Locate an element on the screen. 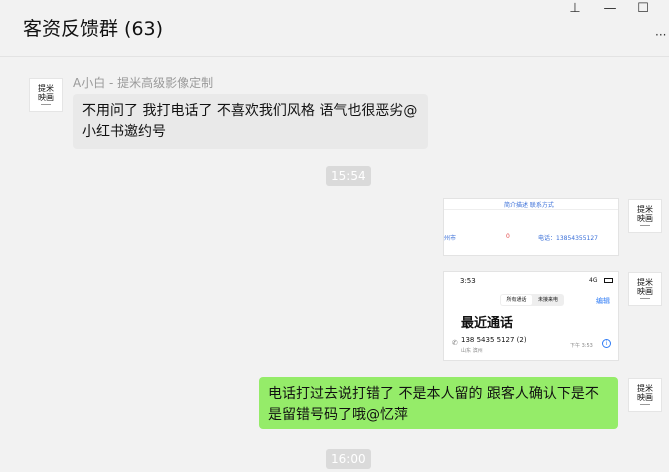 This screenshot has width=669, height=472. status-time: 3:53 is located at coordinates (468, 281).